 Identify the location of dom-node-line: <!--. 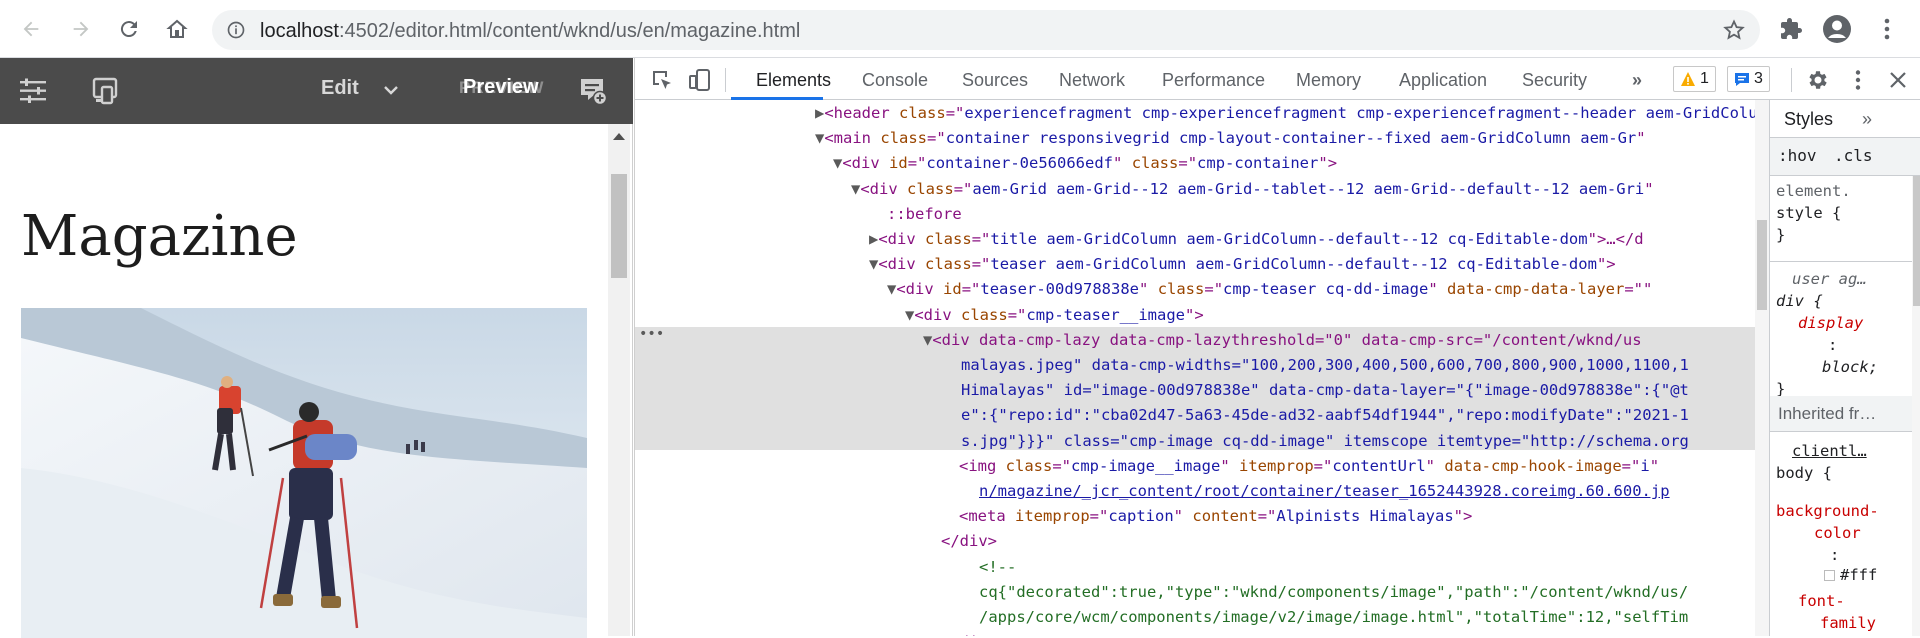
(997, 567).